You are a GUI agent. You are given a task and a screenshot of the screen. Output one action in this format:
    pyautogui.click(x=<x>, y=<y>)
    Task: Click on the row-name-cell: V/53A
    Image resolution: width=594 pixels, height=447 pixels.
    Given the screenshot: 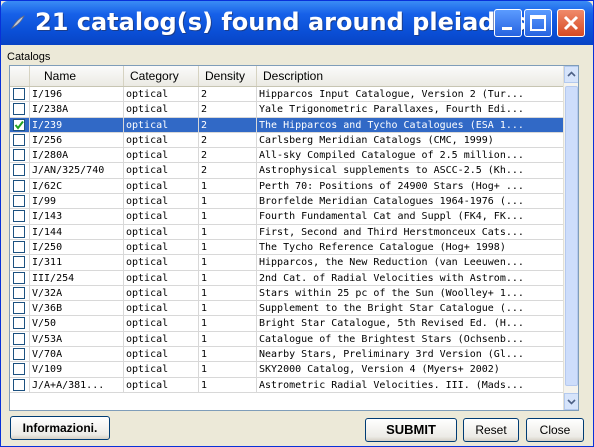 What is the action you would take?
    pyautogui.click(x=77, y=339)
    